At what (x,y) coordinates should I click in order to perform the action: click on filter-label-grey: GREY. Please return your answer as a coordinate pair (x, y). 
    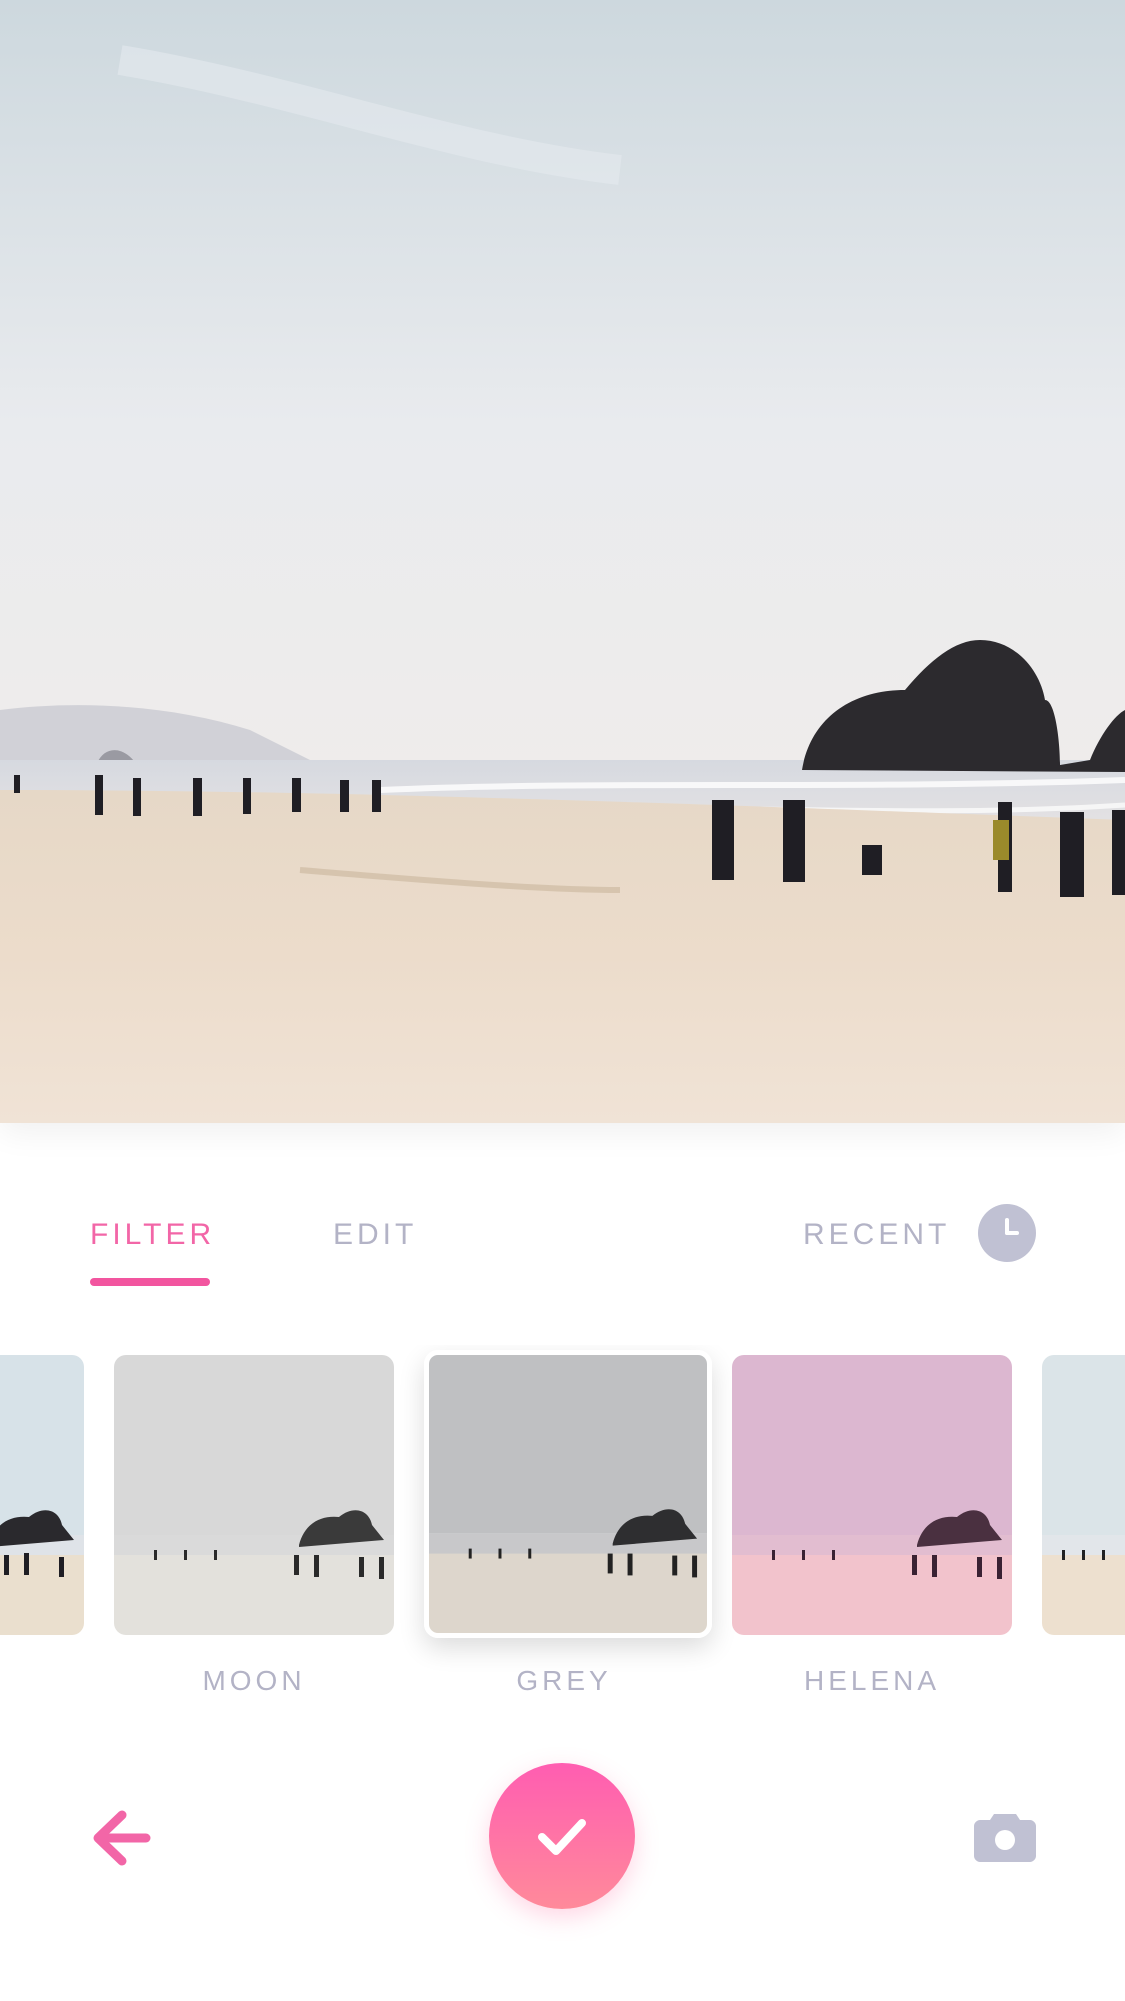
    Looking at the image, I should click on (564, 1680).